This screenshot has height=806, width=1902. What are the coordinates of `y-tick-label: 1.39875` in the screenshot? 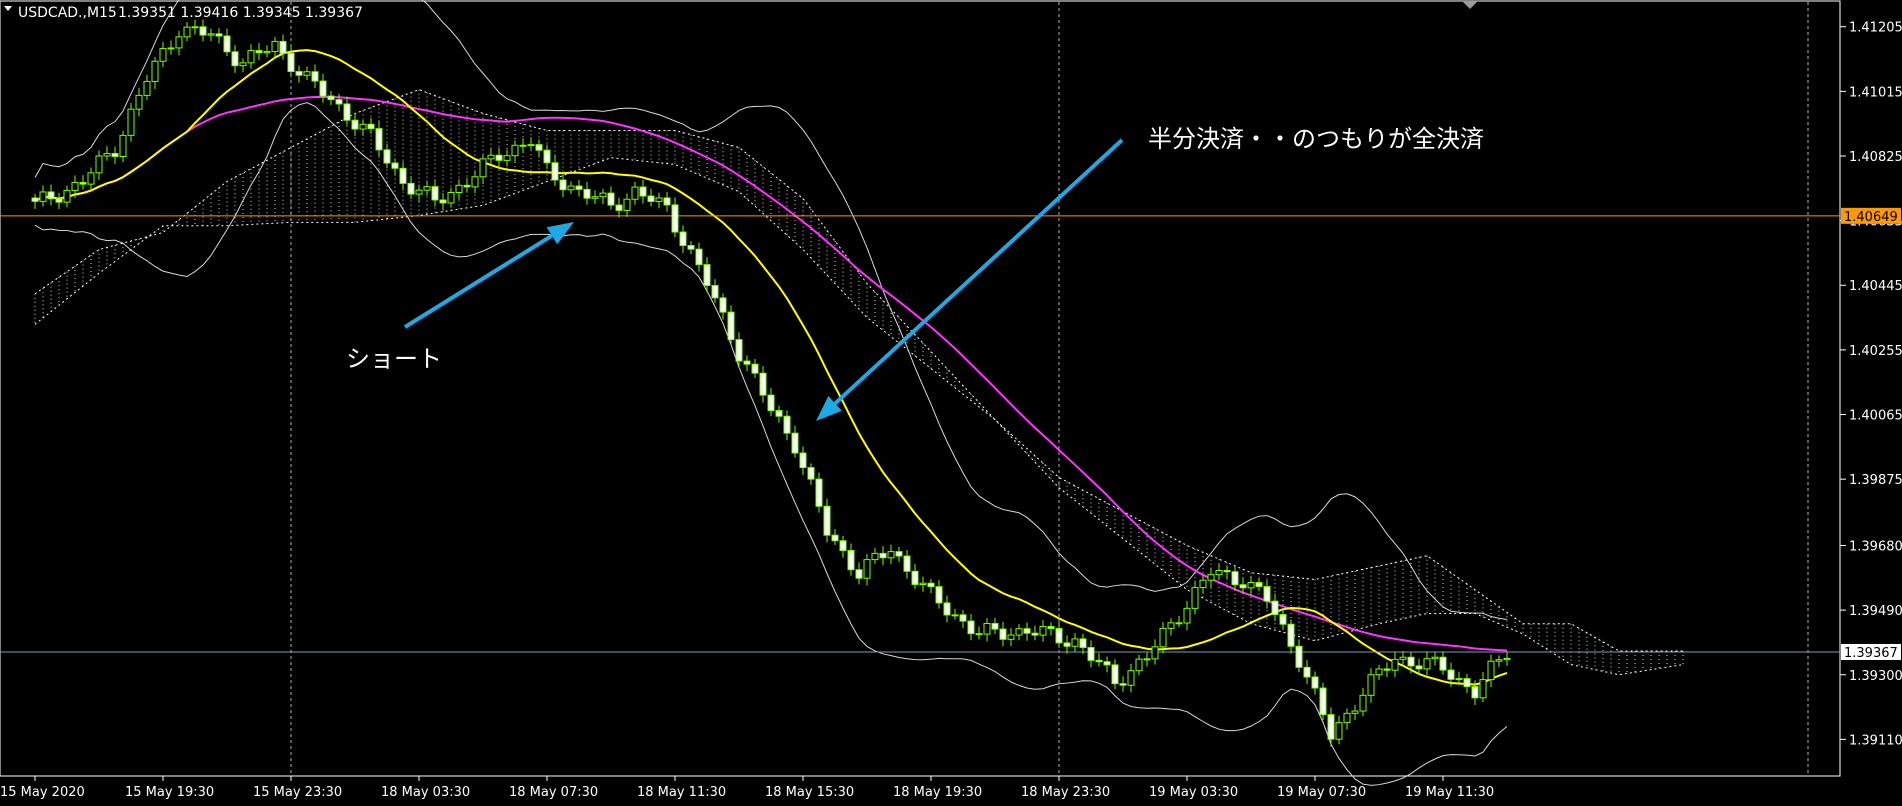 It's located at (1875, 480).